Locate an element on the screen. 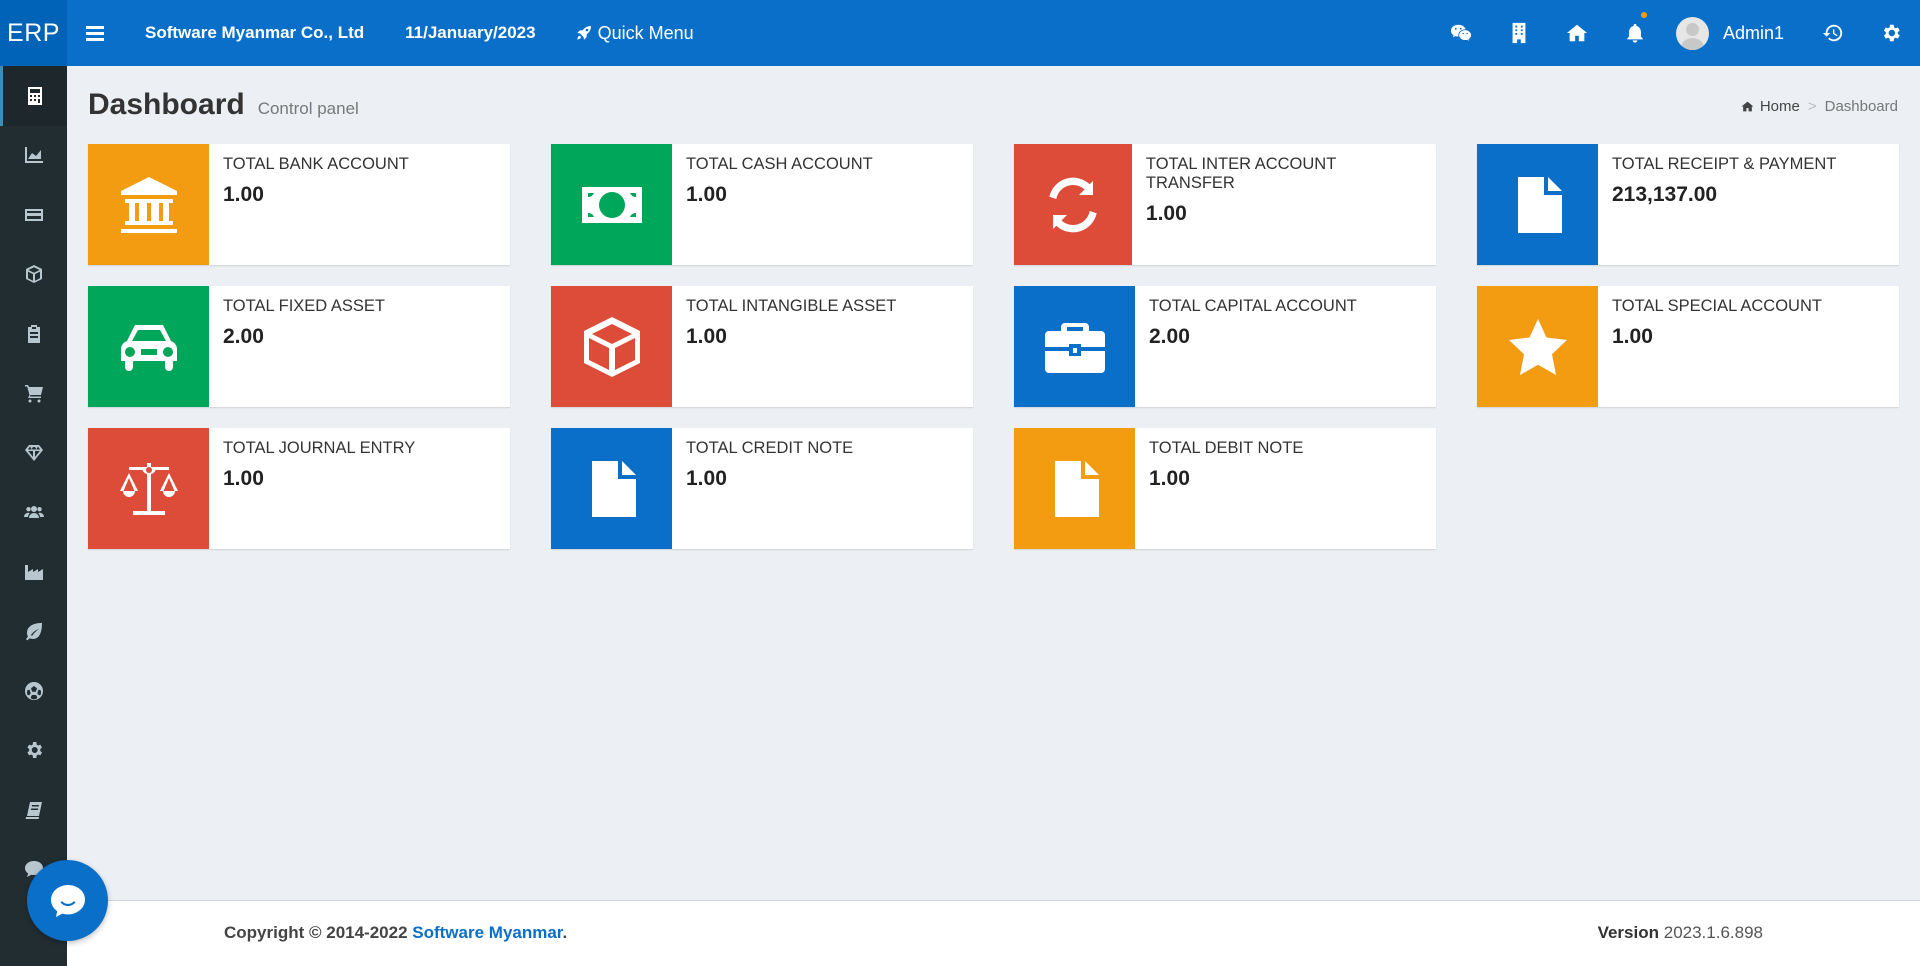  info-box-label: TOTAL FIXED ASSET is located at coordinates (304, 306).